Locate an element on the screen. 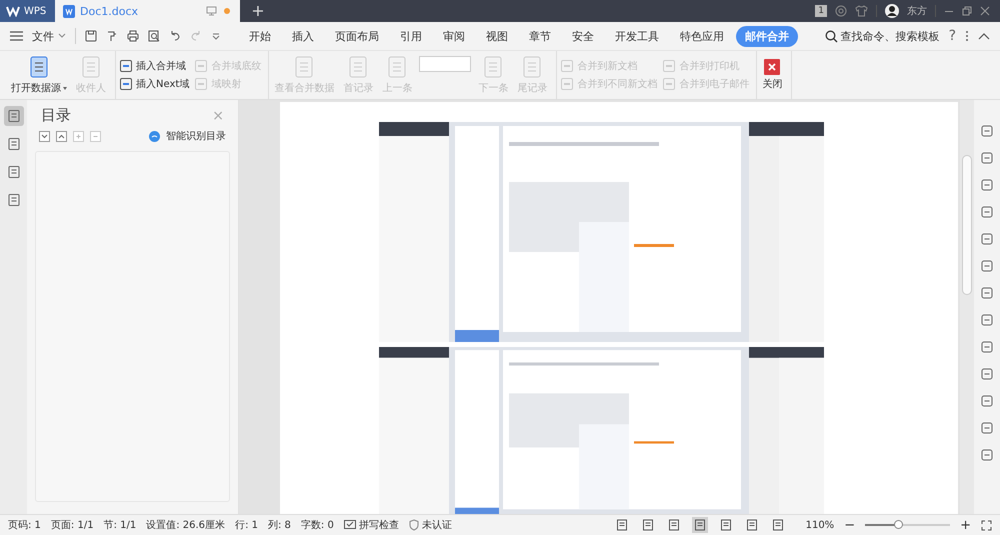  shirt-icon is located at coordinates (861, 11).